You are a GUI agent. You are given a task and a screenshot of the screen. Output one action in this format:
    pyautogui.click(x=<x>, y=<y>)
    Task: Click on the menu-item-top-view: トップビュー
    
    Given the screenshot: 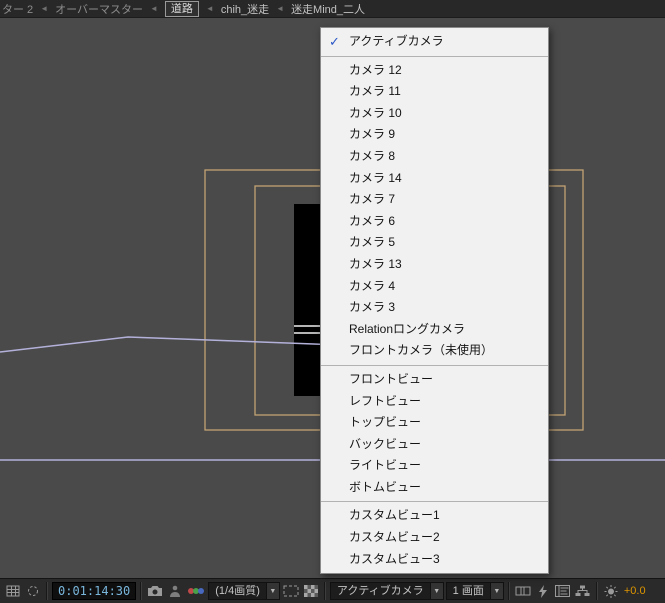 What is the action you would take?
    pyautogui.click(x=434, y=423)
    